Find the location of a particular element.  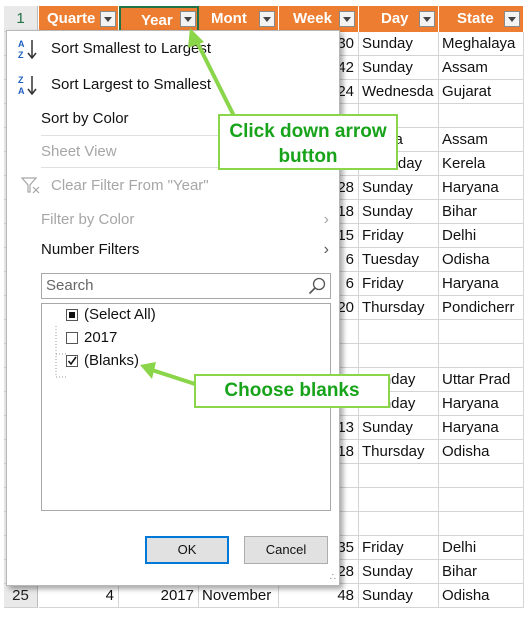

cancel-button: Cancel is located at coordinates (286, 550).